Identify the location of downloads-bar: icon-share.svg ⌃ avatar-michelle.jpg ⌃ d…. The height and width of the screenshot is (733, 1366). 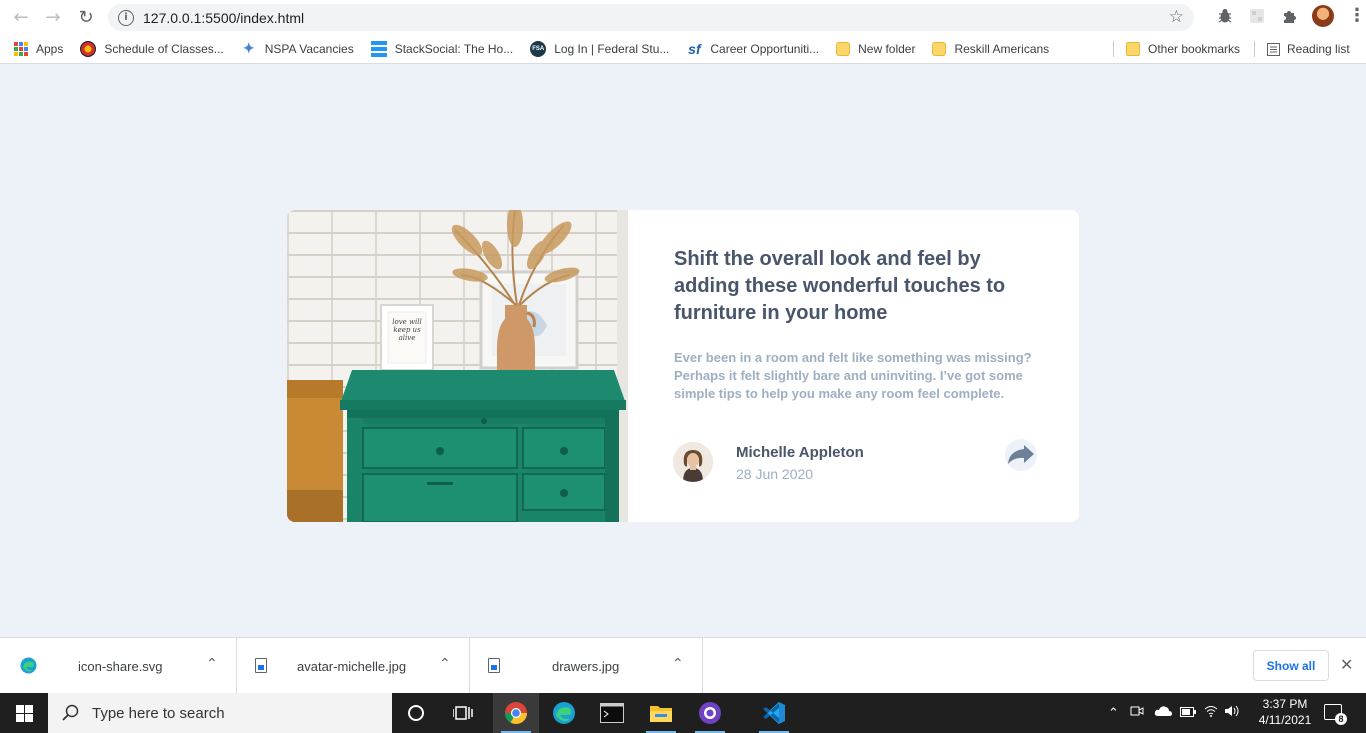
(683, 665).